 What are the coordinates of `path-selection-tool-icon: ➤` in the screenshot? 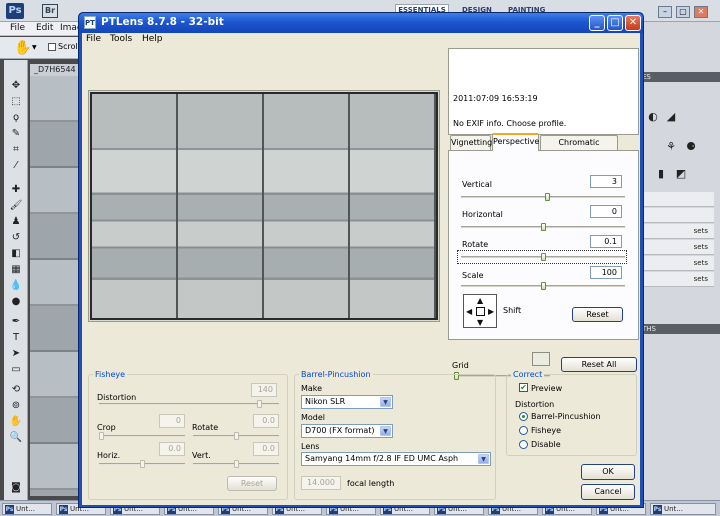 It's located at (16, 354).